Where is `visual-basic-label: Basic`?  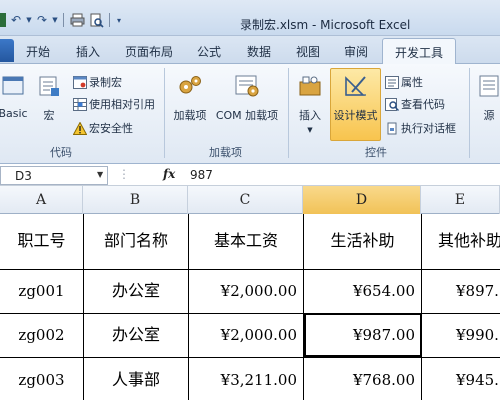 visual-basic-label: Basic is located at coordinates (14, 113).